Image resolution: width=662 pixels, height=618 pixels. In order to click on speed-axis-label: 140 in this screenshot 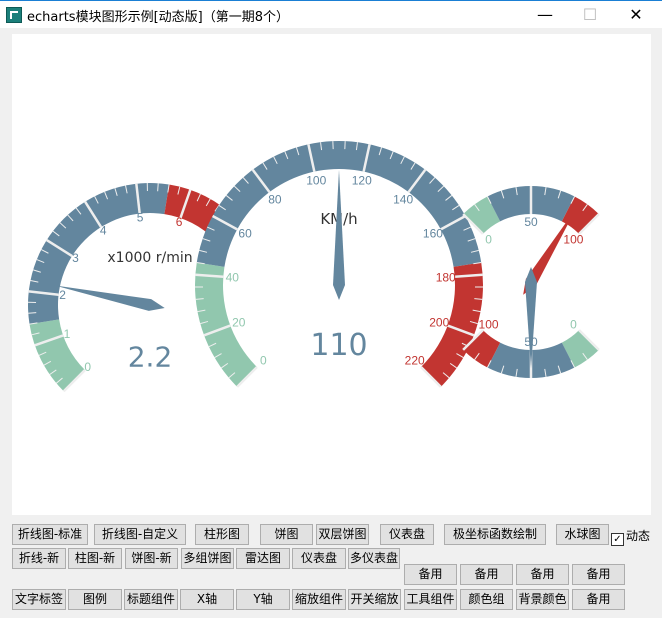, I will do `click(403, 199)`.